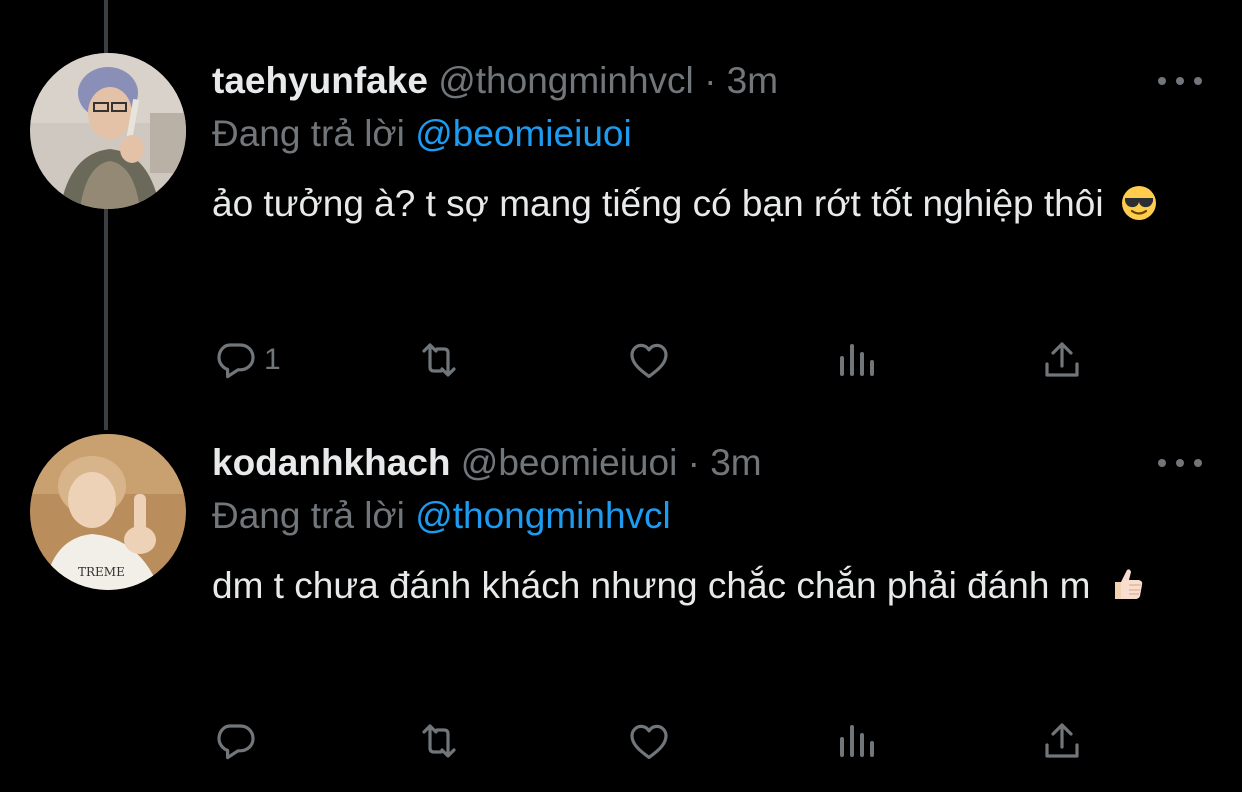  What do you see at coordinates (566, 80) in the screenshot?
I see `handle: @thongminhvcl` at bounding box center [566, 80].